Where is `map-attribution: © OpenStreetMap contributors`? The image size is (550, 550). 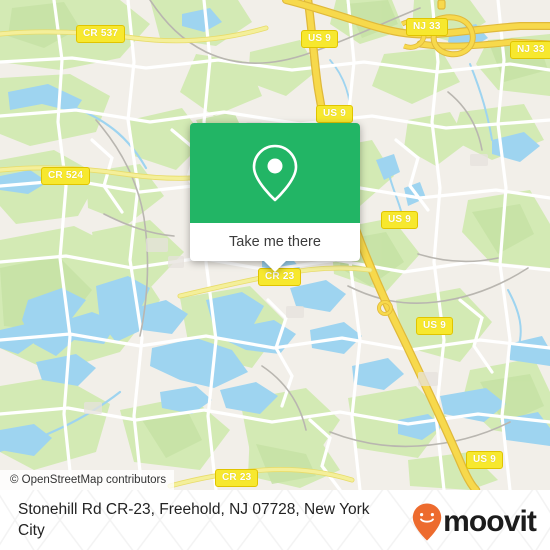
map-attribution: © OpenStreetMap contributors is located at coordinates (87, 480).